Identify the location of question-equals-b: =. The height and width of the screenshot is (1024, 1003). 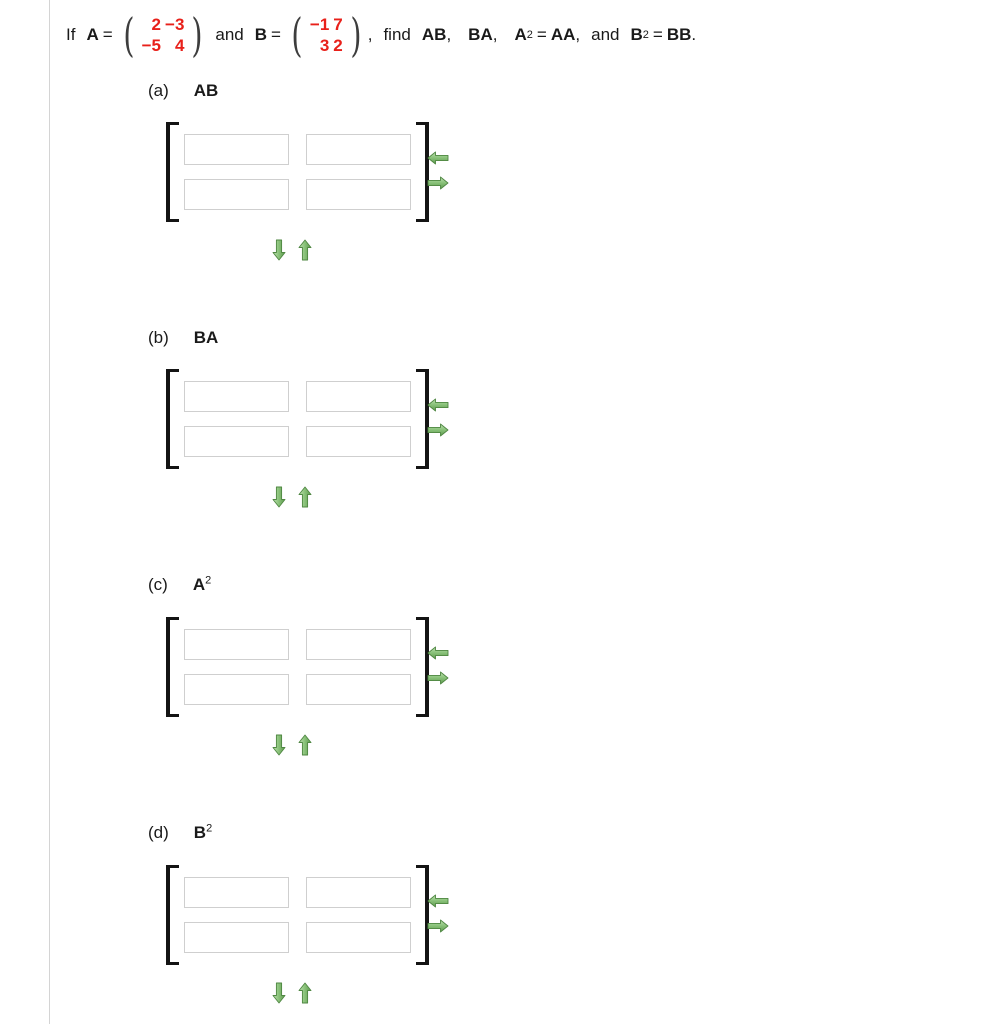
(276, 34).